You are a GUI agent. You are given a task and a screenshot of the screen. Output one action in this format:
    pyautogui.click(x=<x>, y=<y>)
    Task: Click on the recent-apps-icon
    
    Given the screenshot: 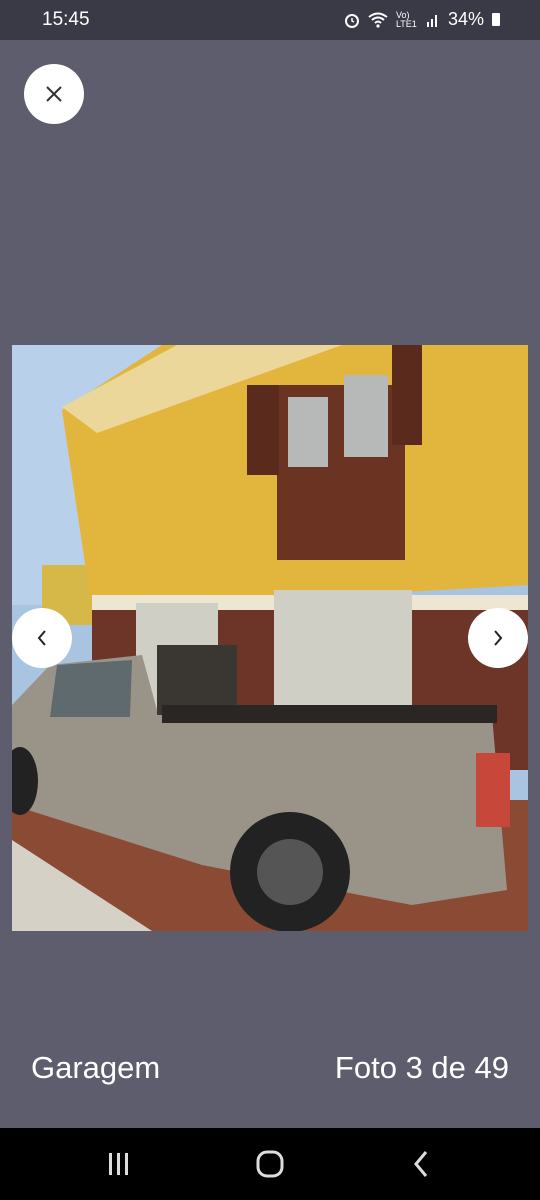 What is the action you would take?
    pyautogui.click(x=118, y=1164)
    